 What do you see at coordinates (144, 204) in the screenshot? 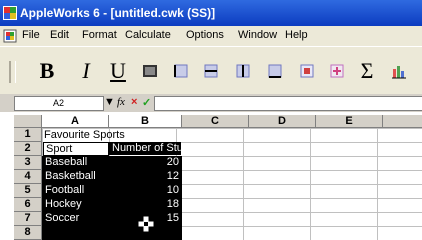
I see `cell-b6: 18` at bounding box center [144, 204].